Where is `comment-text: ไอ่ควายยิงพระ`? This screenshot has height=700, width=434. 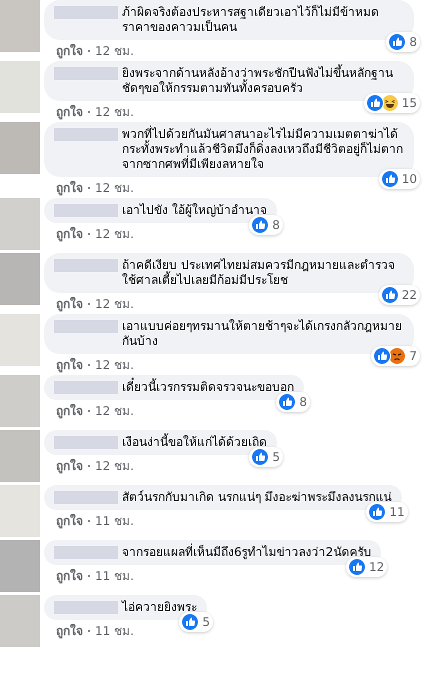 comment-text: ไอ่ควายยิงพระ is located at coordinates (159, 607).